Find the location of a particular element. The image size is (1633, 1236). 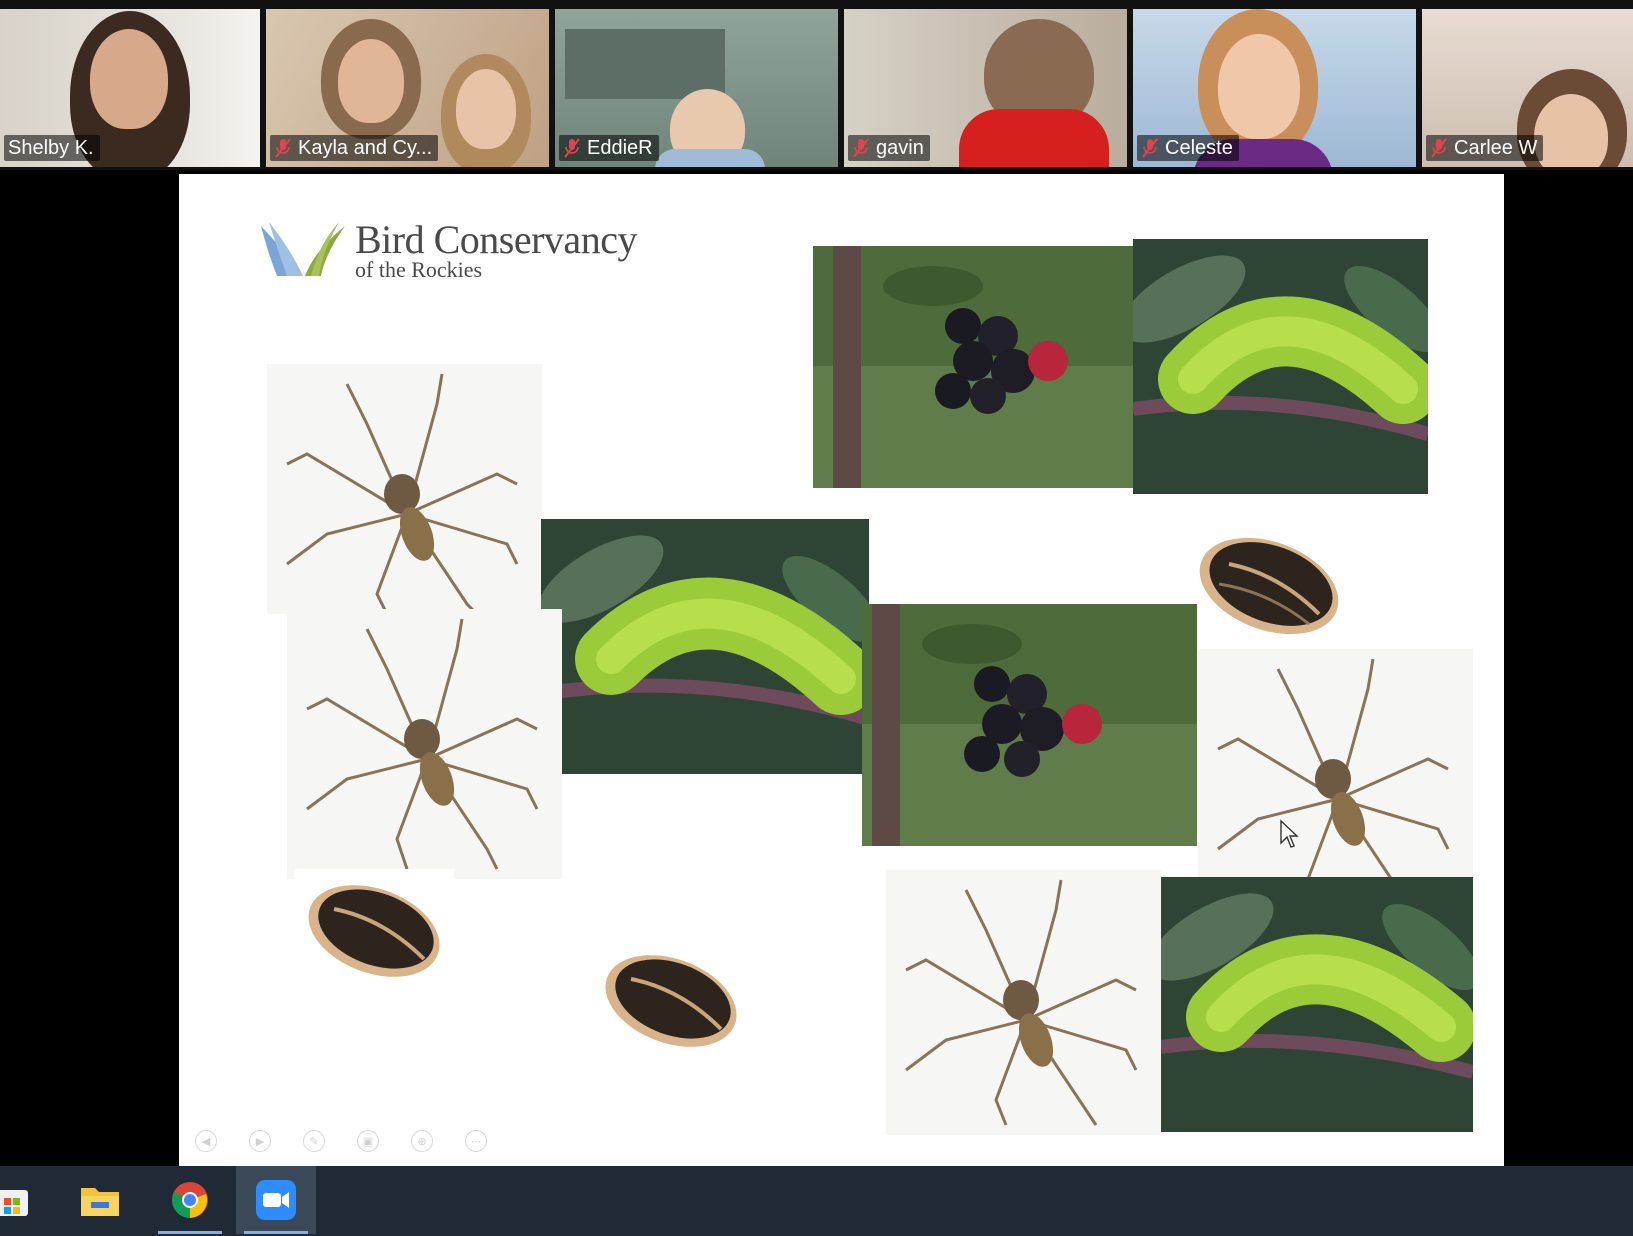

pen-icon: ✎ is located at coordinates (314, 1141).